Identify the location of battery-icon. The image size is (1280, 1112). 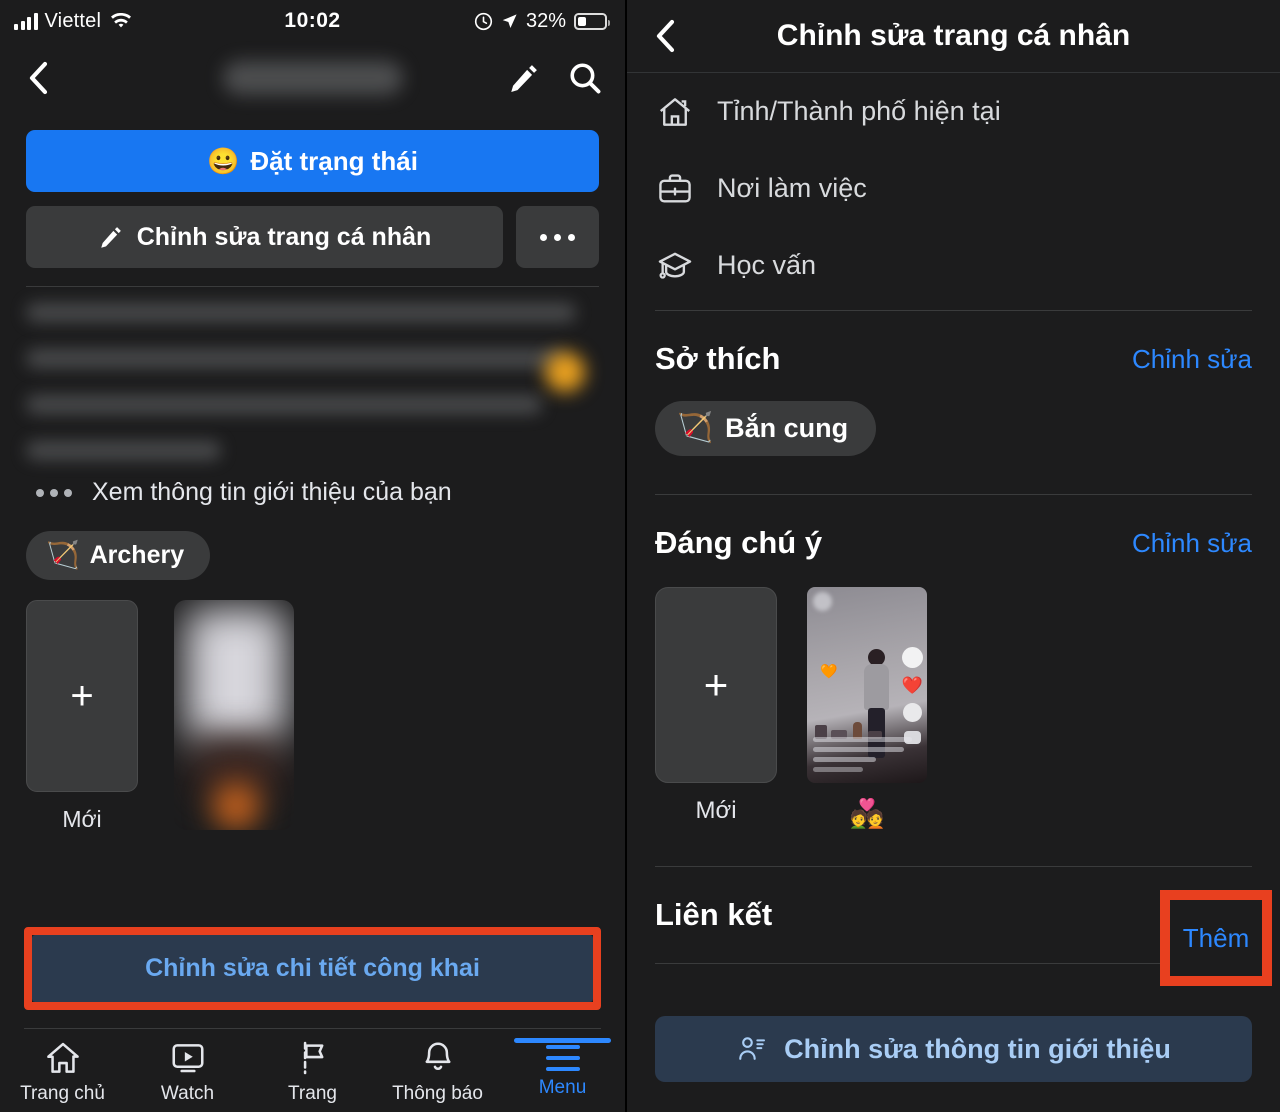
(592, 21).